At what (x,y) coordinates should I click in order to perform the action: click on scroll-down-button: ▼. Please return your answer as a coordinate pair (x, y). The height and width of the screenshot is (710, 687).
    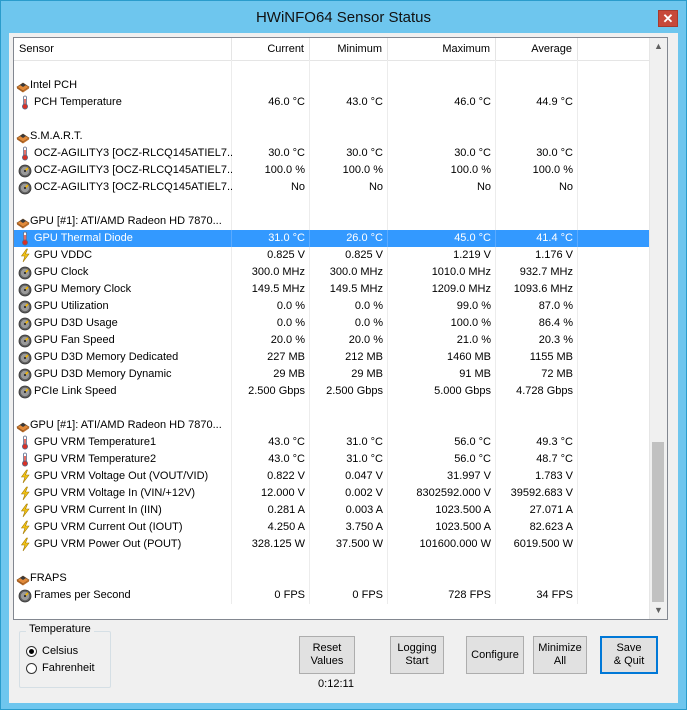
    Looking at the image, I should click on (658, 610).